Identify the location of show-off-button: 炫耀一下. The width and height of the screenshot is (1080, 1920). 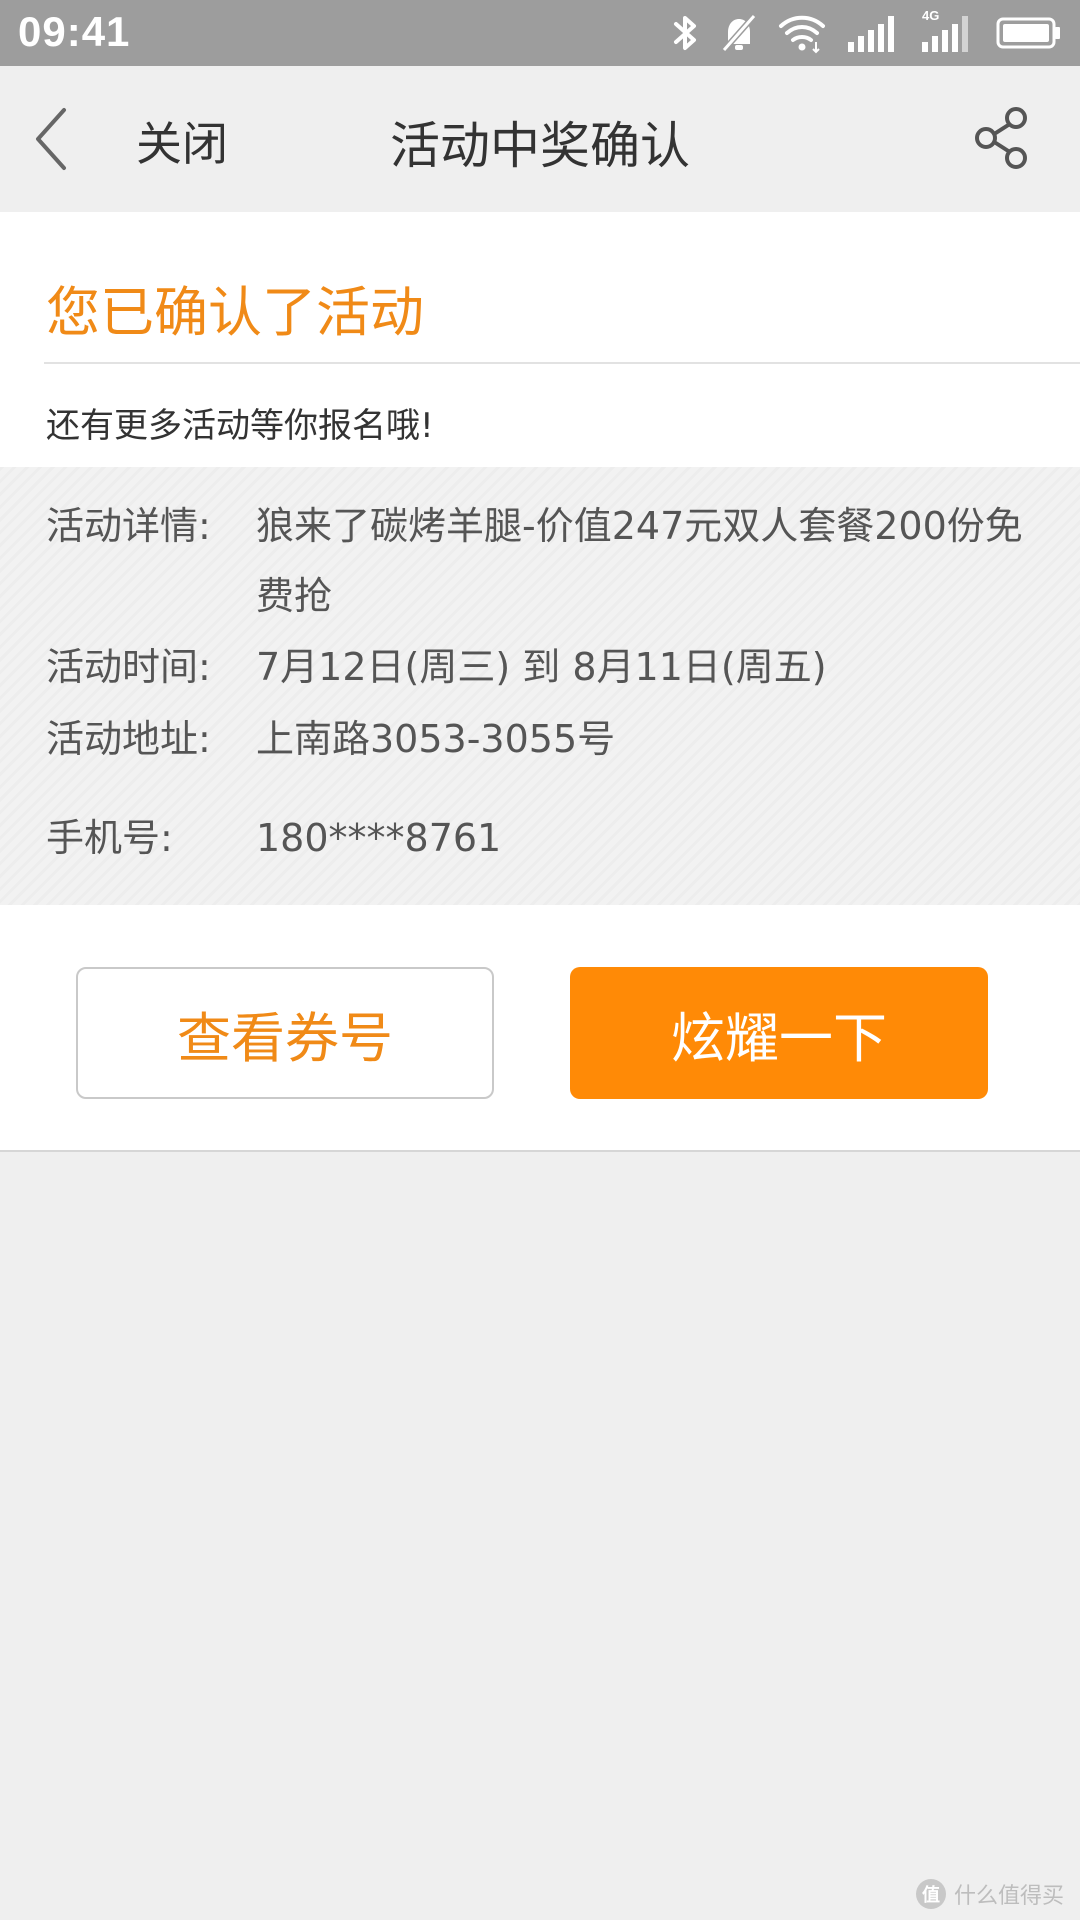
(779, 1033).